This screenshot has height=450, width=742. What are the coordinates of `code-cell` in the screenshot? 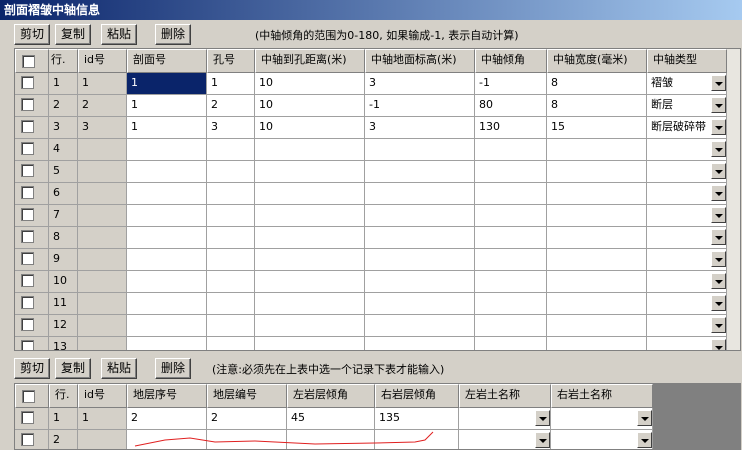 It's located at (247, 439).